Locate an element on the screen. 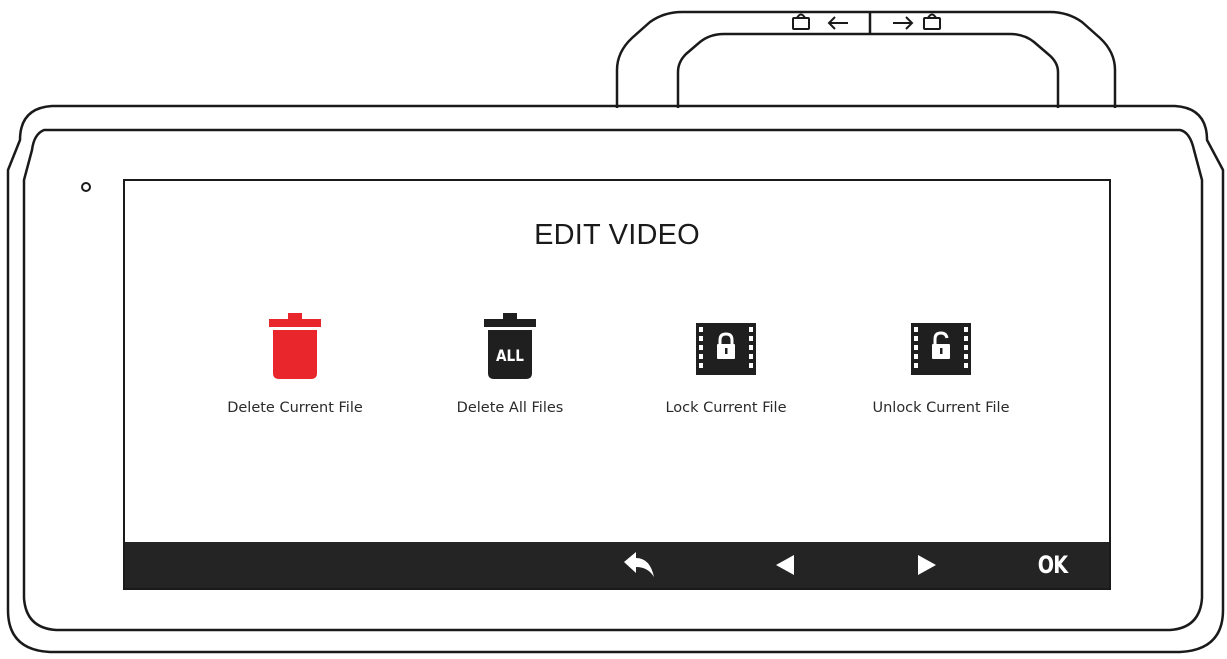 This screenshot has height=659, width=1227. menu-item-delete-current: Delete Current File is located at coordinates (295, 371).